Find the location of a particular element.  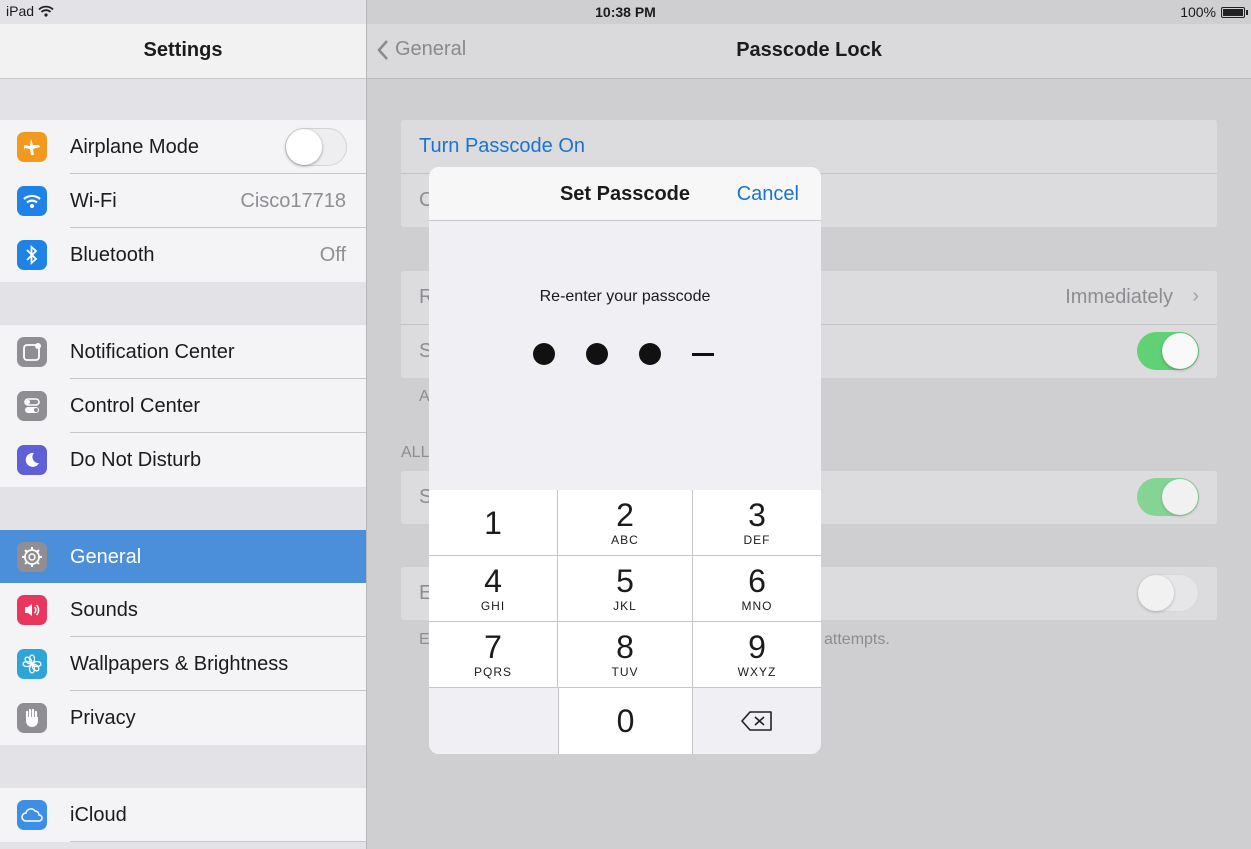

sidebar-item-label: iCloud is located at coordinates (98, 815).